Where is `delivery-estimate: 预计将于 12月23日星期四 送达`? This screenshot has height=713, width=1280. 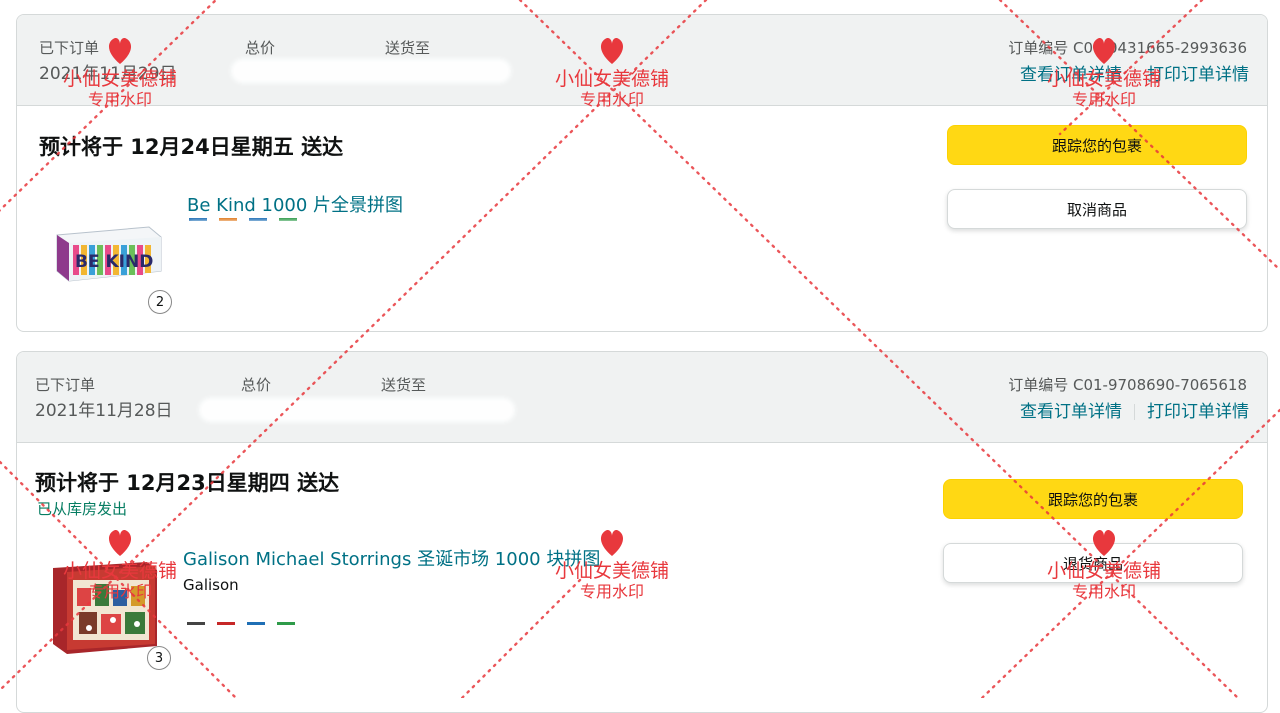 delivery-estimate: 预计将于 12月23日星期四 送达 is located at coordinates (187, 483).